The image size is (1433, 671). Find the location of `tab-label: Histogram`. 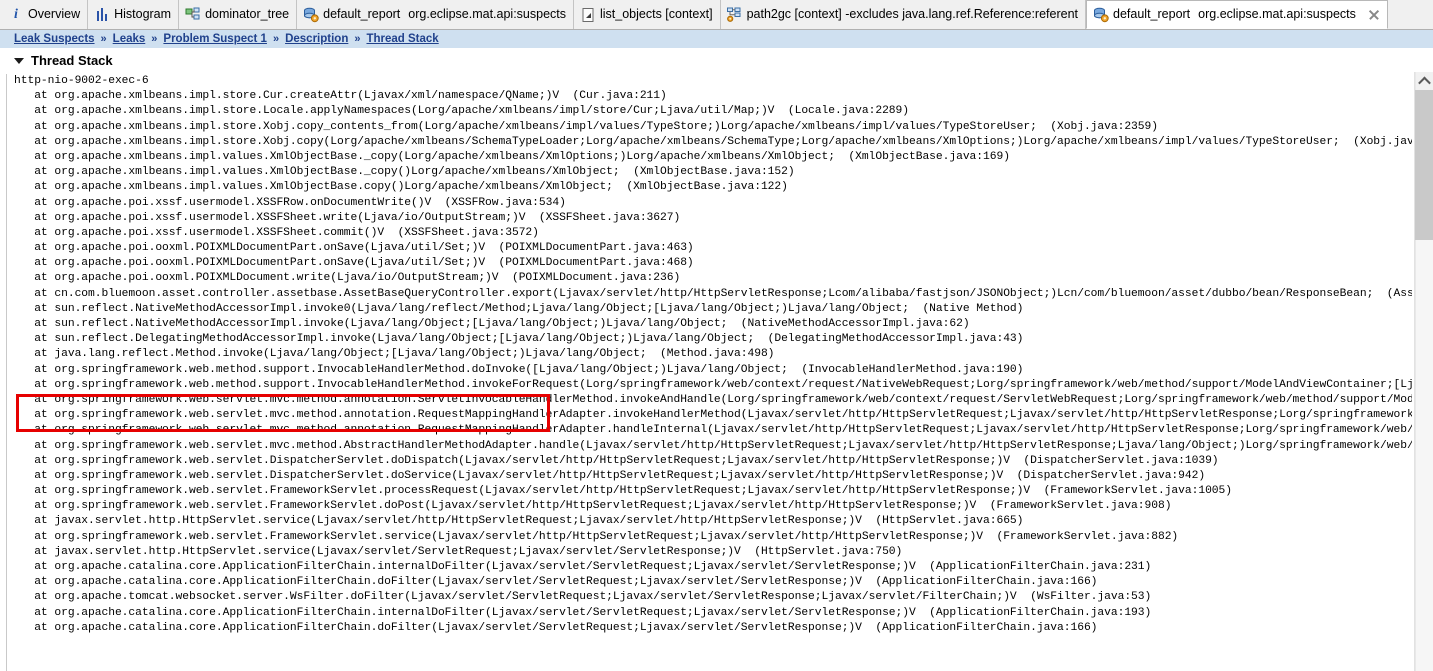

tab-label: Histogram is located at coordinates (143, 14).